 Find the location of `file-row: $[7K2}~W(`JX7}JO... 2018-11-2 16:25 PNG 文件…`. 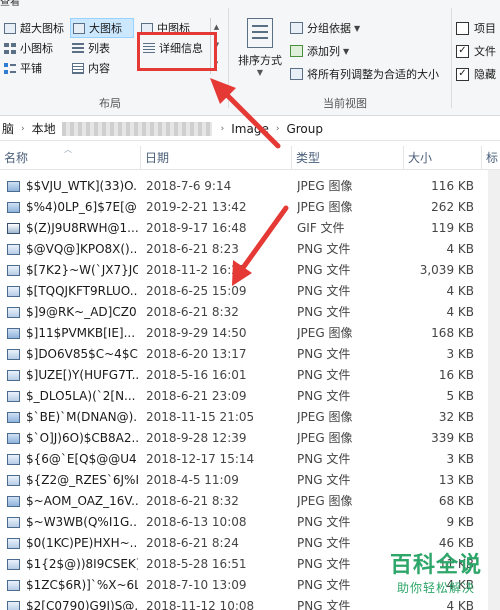

file-row: $[7K2}~W(`JX7}JO... 2018-11-2 16:25 PNG 文件… is located at coordinates (250, 270).